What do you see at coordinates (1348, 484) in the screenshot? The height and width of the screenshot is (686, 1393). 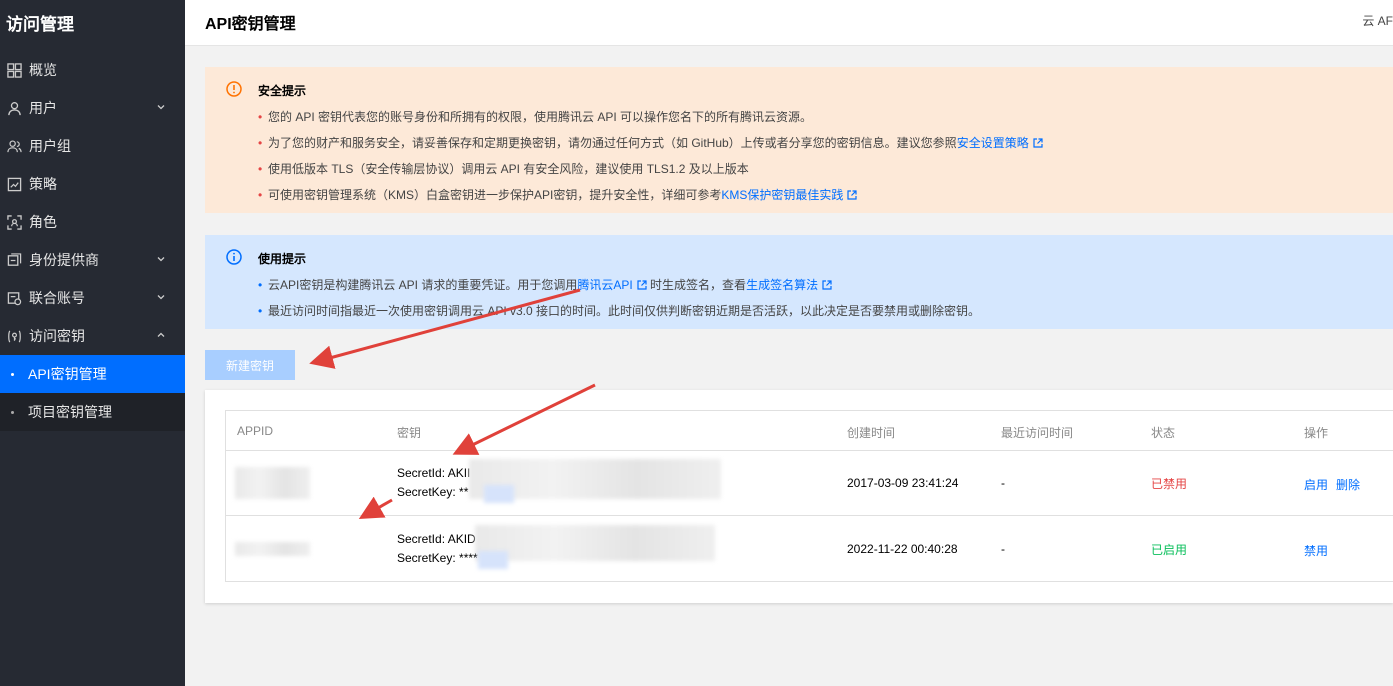 I see `delete-button: 删除` at bounding box center [1348, 484].